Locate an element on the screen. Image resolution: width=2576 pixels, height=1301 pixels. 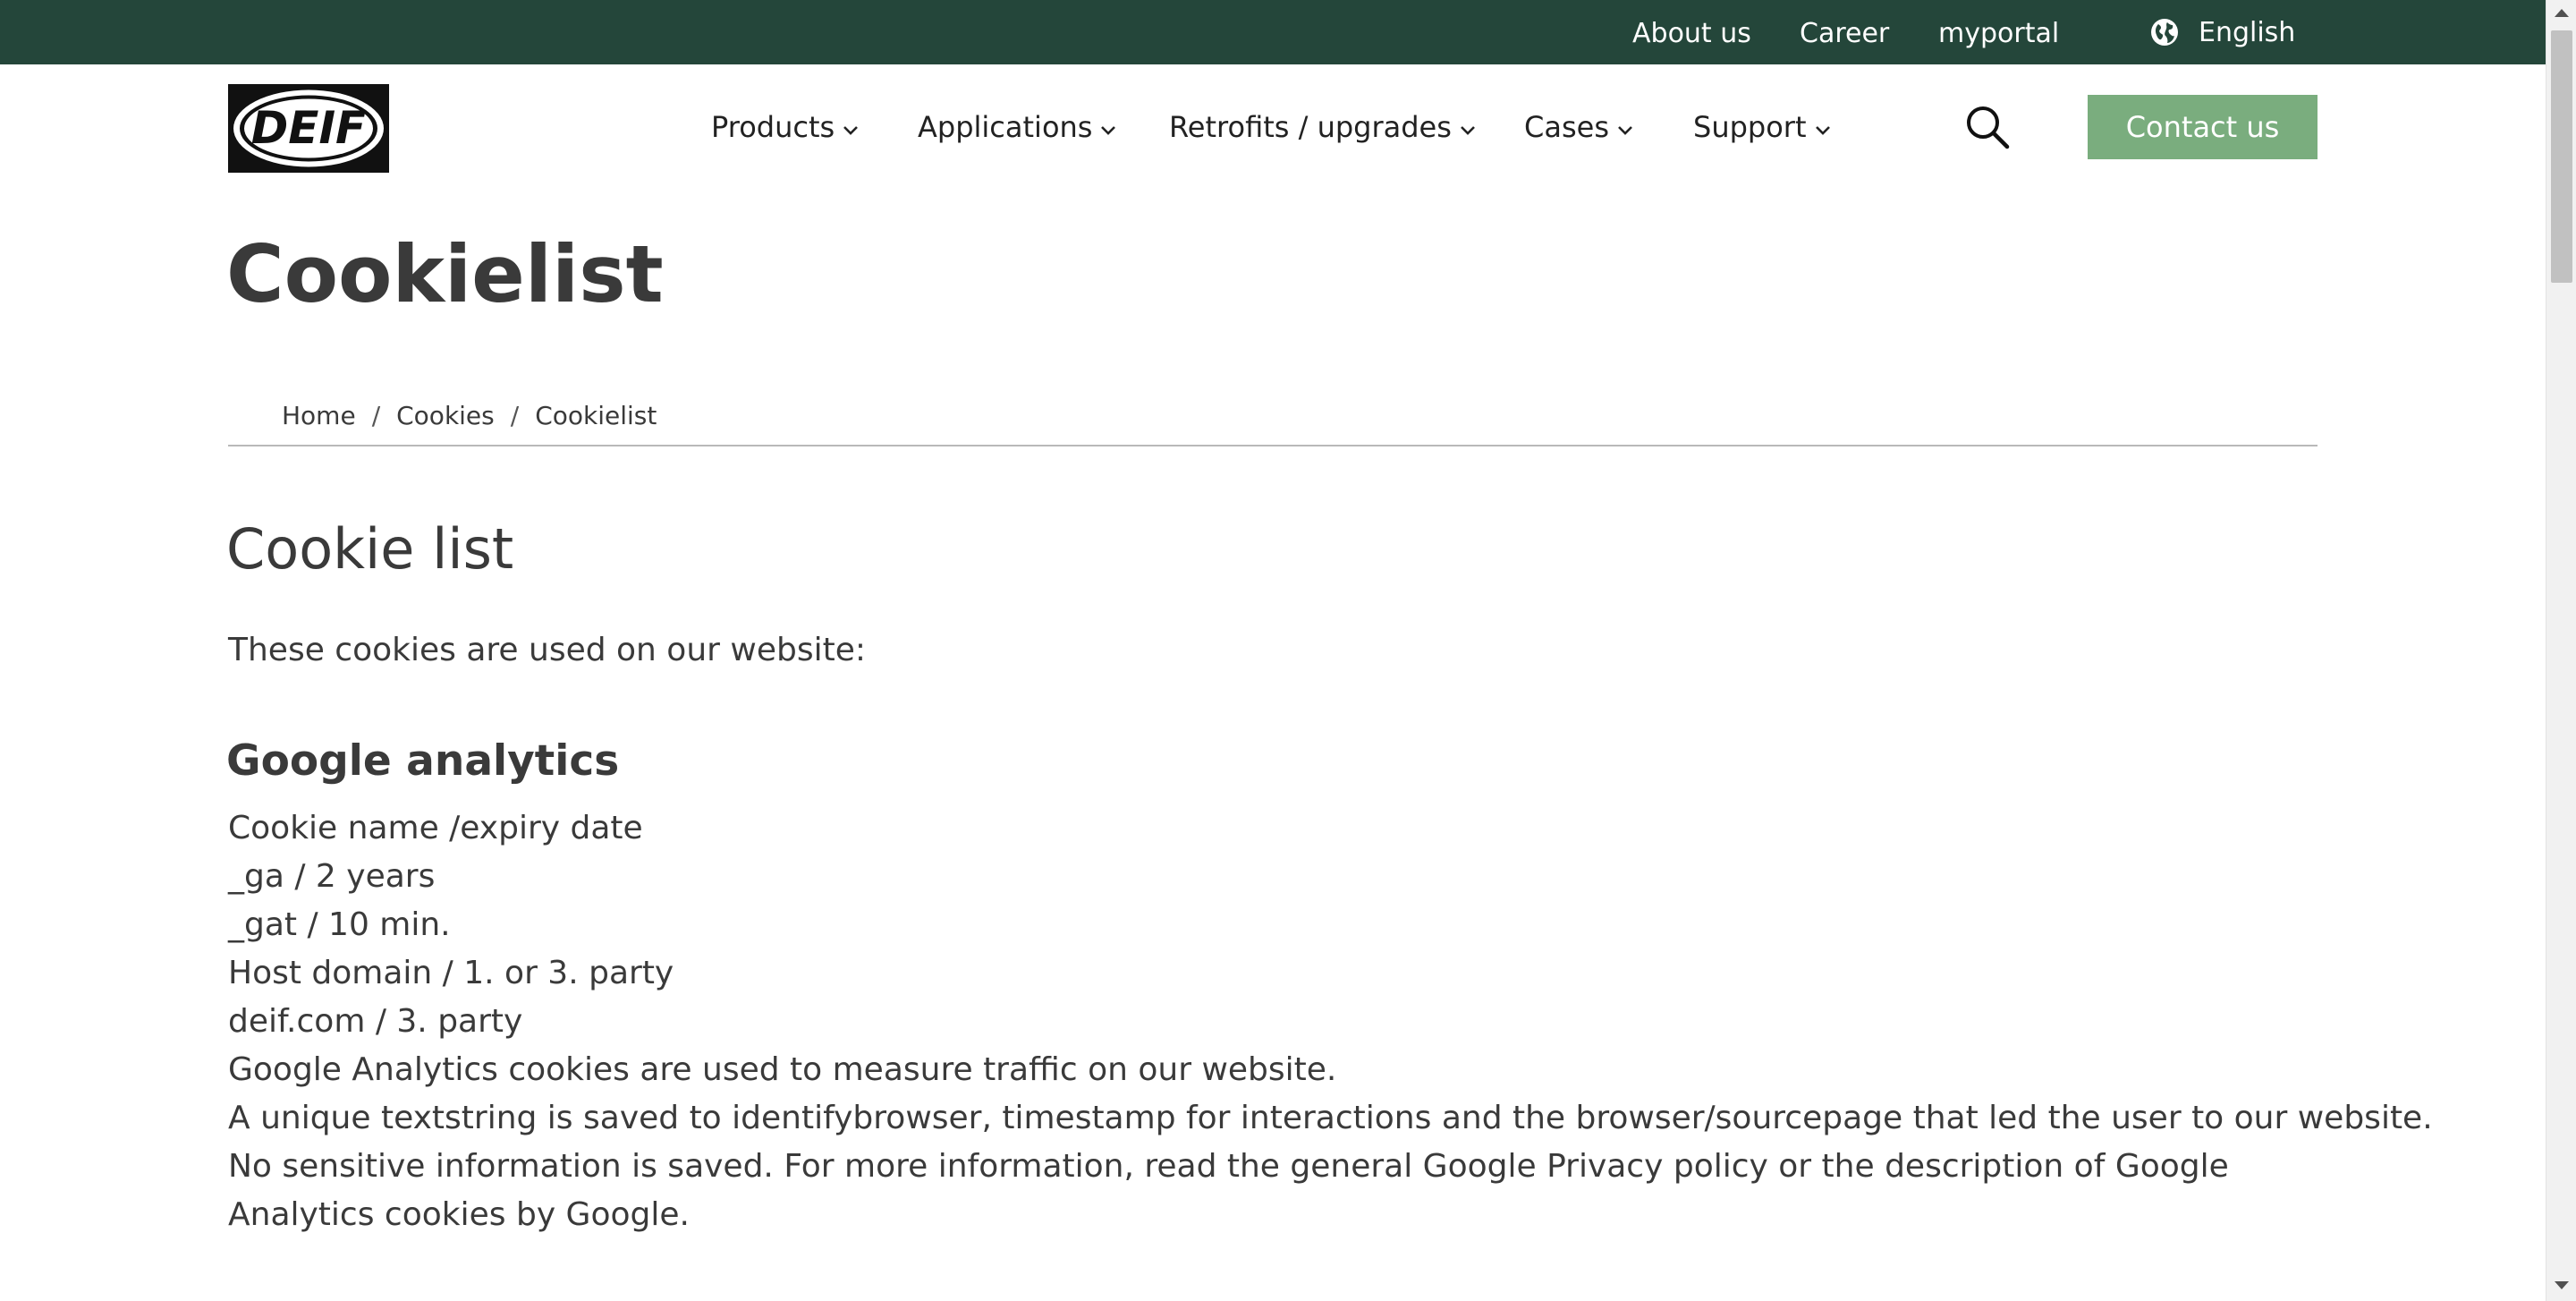
cookie-line: _ga / 2 years is located at coordinates (332, 876).